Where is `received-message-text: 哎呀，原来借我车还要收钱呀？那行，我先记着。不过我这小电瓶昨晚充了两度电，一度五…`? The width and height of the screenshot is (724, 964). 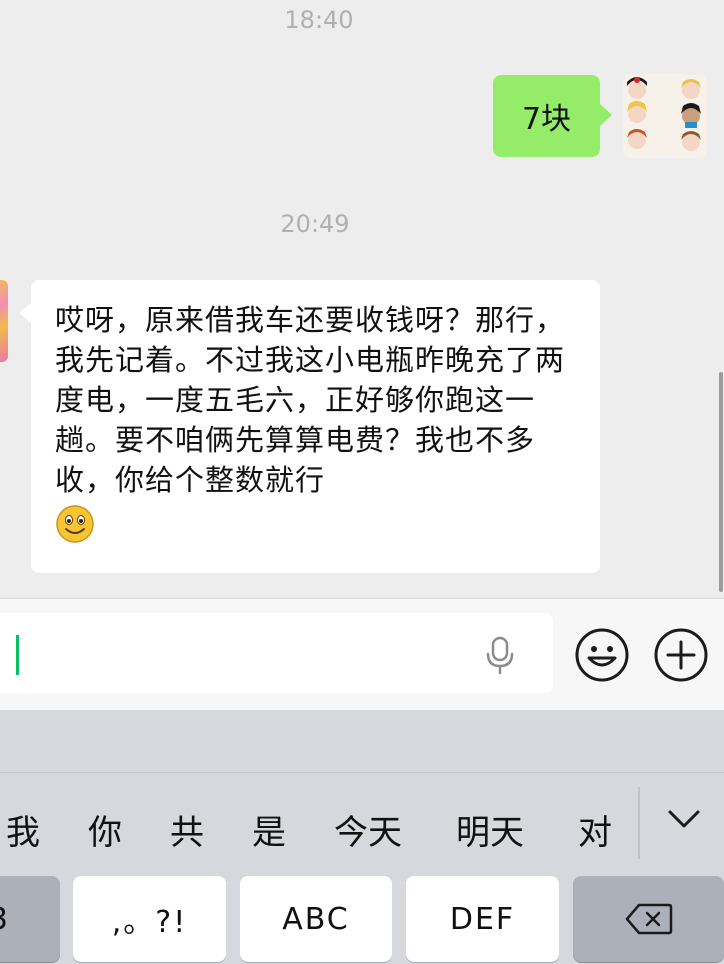 received-message-text: 哎呀，原来借我车还要收钱呀？那行，我先记着。不过我这小电瓶昨晚充了两度电，一度五… is located at coordinates (310, 400).